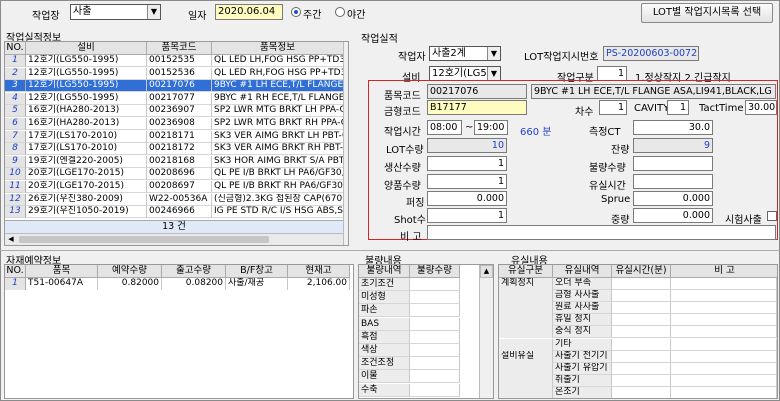 This screenshot has height=401, width=780. Describe the element at coordinates (384, 337) in the screenshot. I see `defect-type: 흑점` at that location.